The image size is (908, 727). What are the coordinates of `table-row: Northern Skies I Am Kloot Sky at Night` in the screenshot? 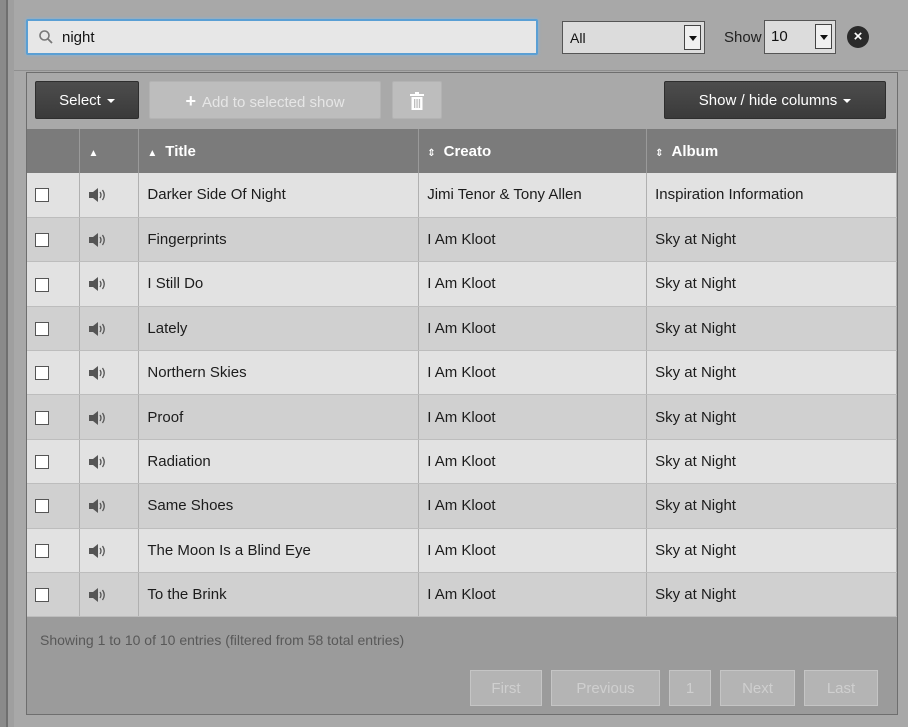 It's located at (462, 373).